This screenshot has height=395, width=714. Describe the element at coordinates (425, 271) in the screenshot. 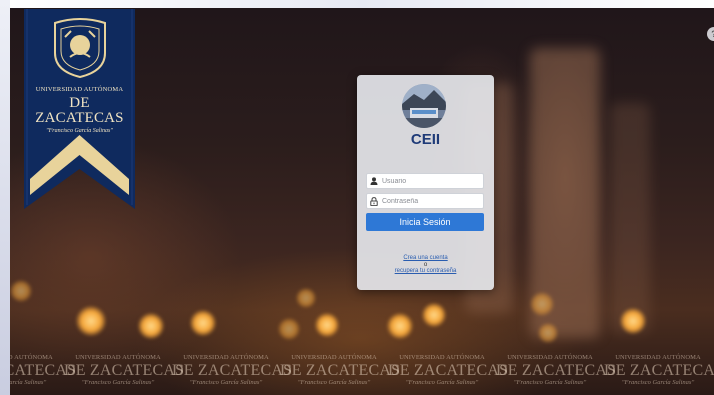

I see `recover-password-link: recupera tu contraseña` at that location.